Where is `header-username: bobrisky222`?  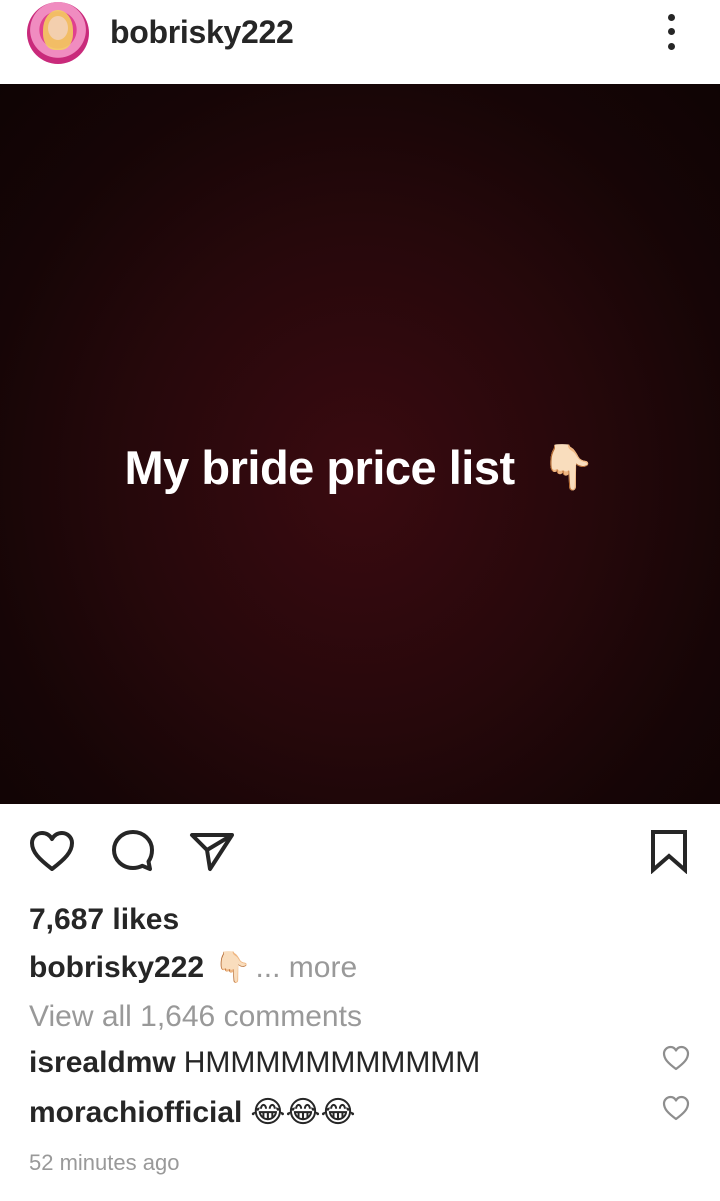 header-username: bobrisky222 is located at coordinates (202, 32).